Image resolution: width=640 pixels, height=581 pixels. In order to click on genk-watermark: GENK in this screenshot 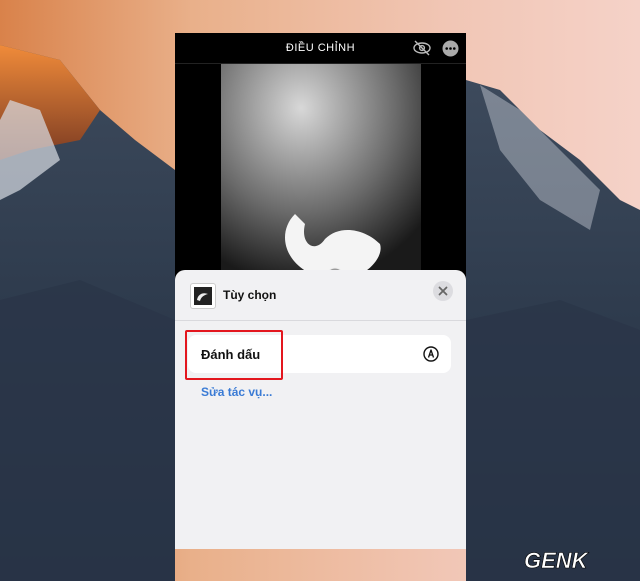, I will do `click(557, 561)`.